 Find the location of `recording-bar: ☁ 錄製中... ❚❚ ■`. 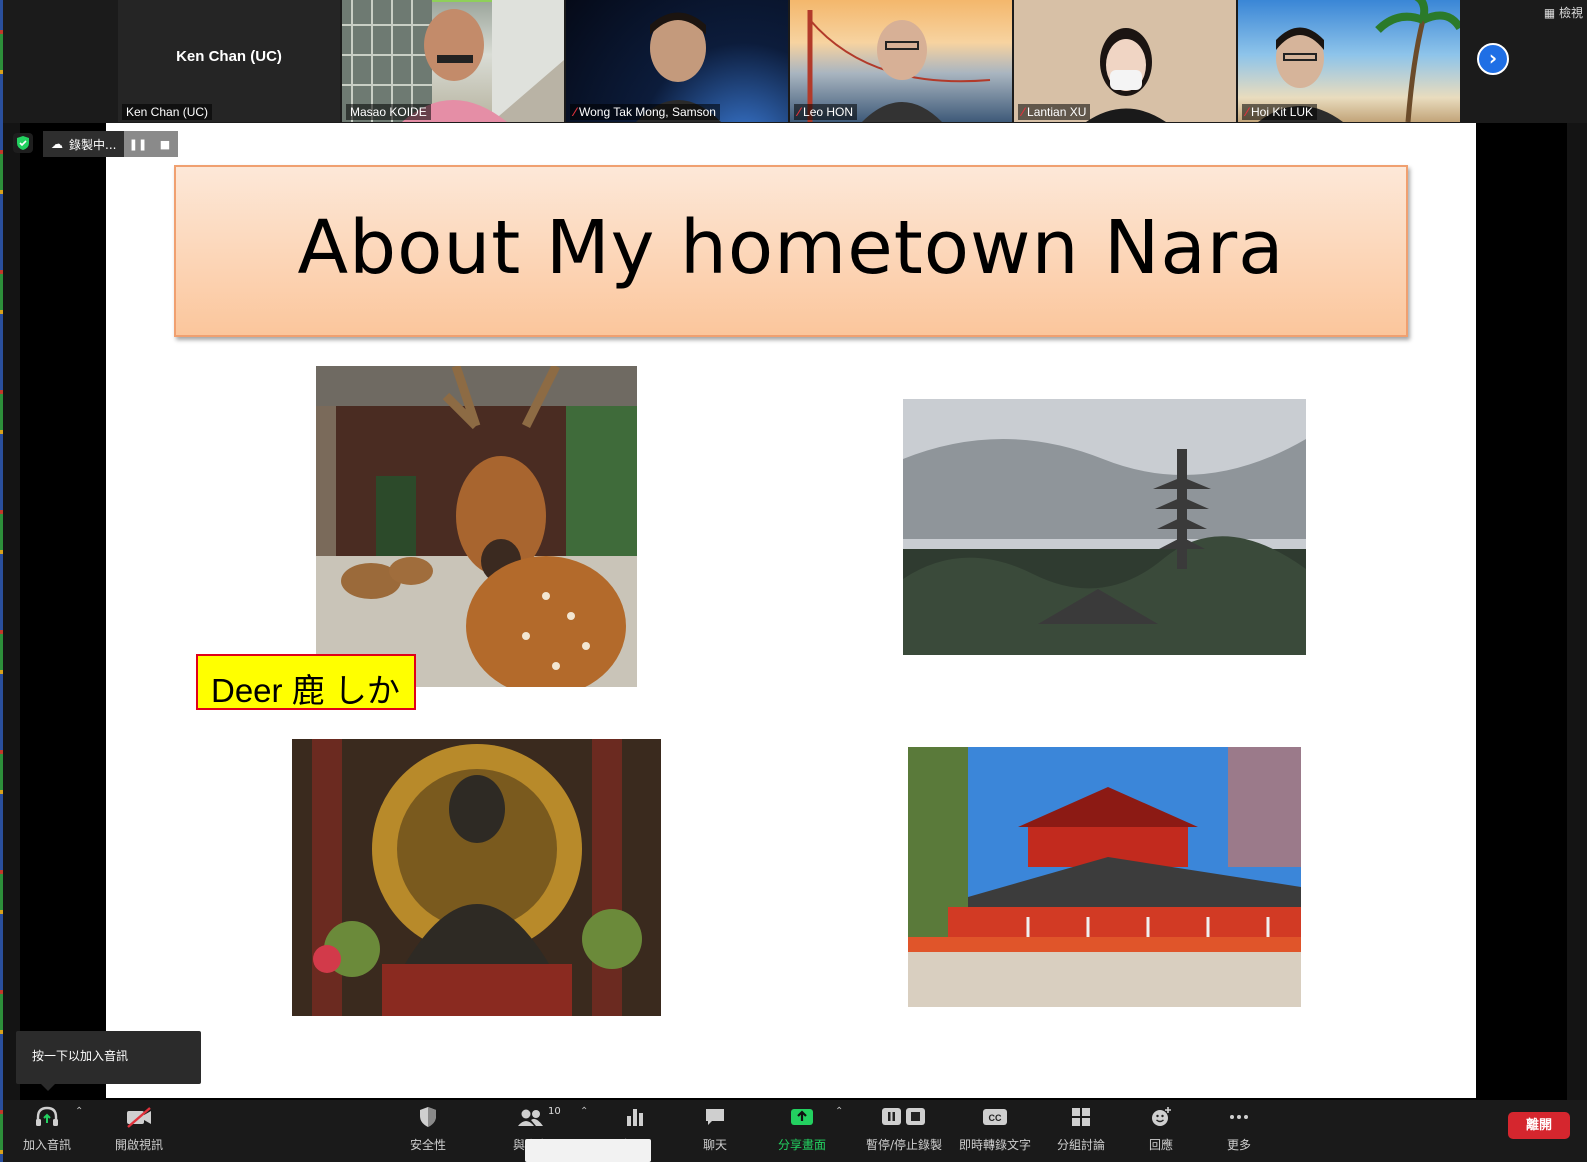

recording-bar: ☁ 錄製中... ❚❚ ■ is located at coordinates (111, 144).